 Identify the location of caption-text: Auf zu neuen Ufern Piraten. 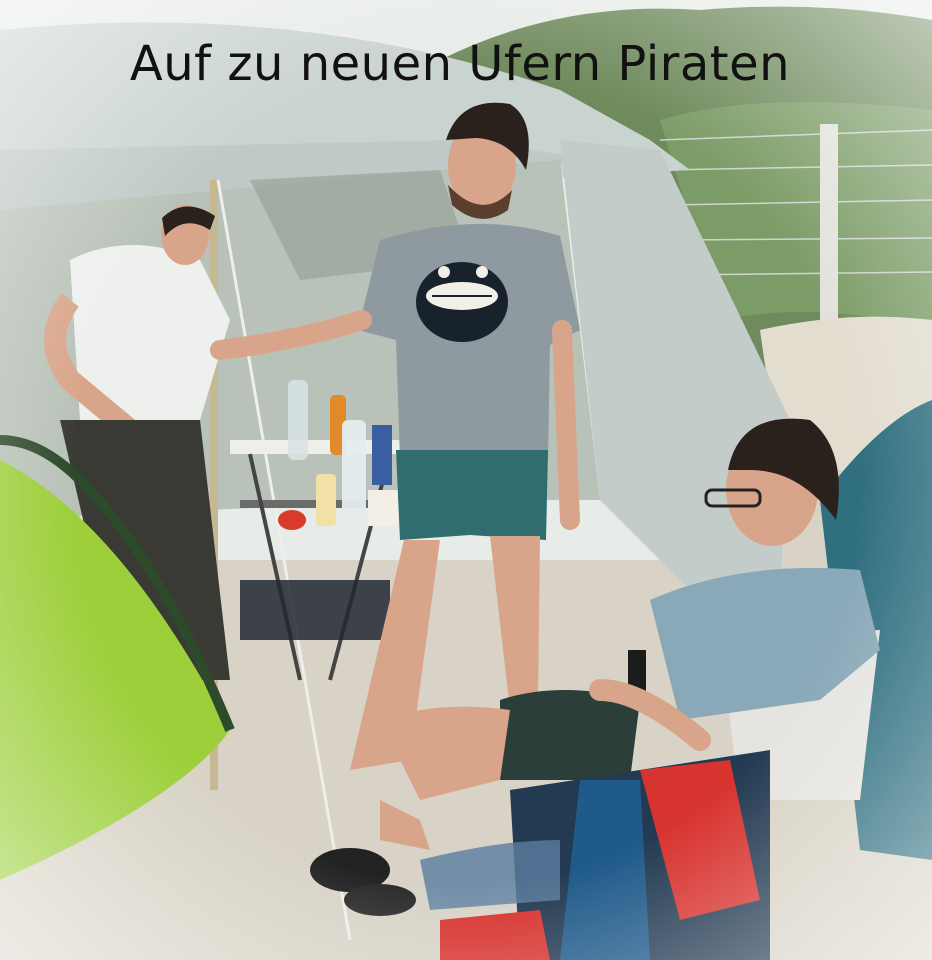
(460, 64).